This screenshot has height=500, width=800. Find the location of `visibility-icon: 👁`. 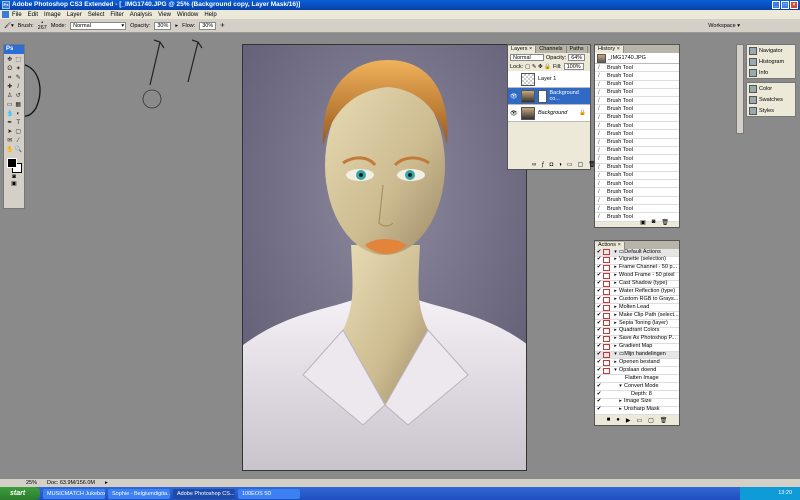

visibility-icon: 👁 is located at coordinates (514, 113).